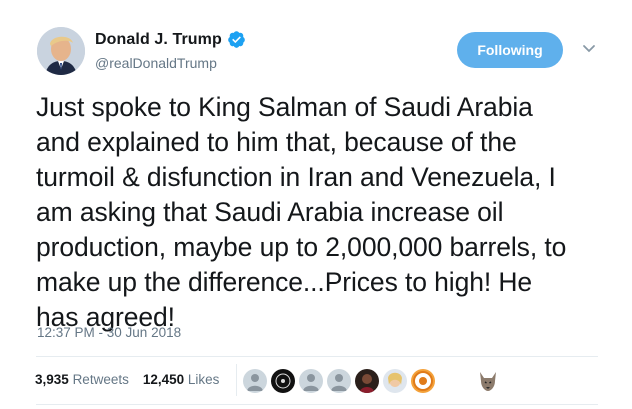 This screenshot has height=409, width=632. I want to click on tweet-line: am asking that Saudi Arabia increase oil, so click(270, 212).